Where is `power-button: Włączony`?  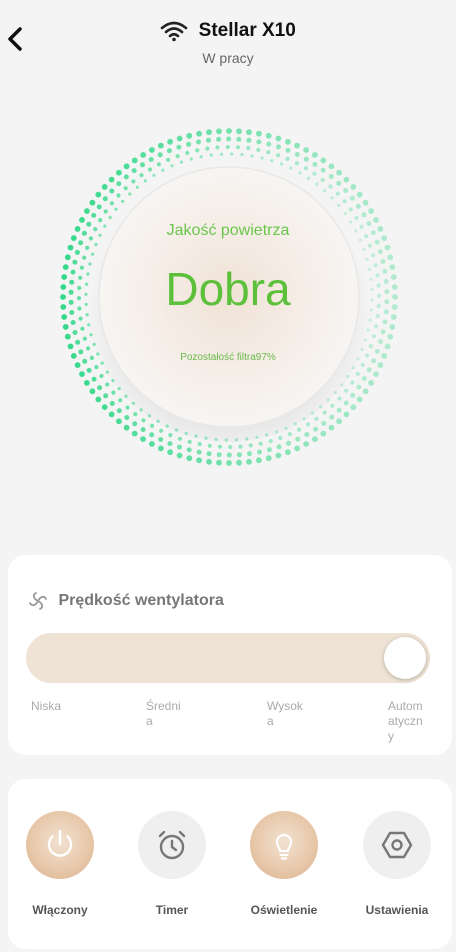
power-button: Włączony is located at coordinates (60, 864).